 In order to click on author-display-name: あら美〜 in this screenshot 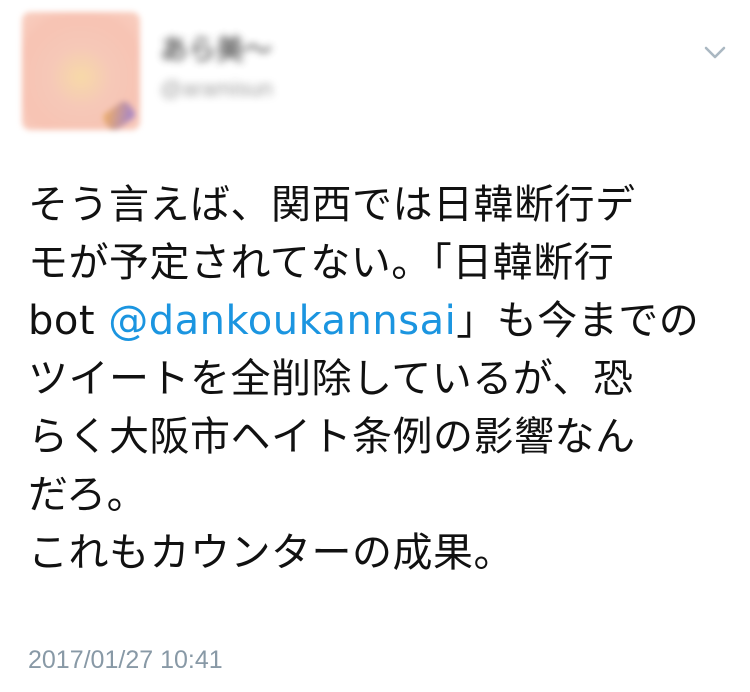, I will do `click(216, 48)`.